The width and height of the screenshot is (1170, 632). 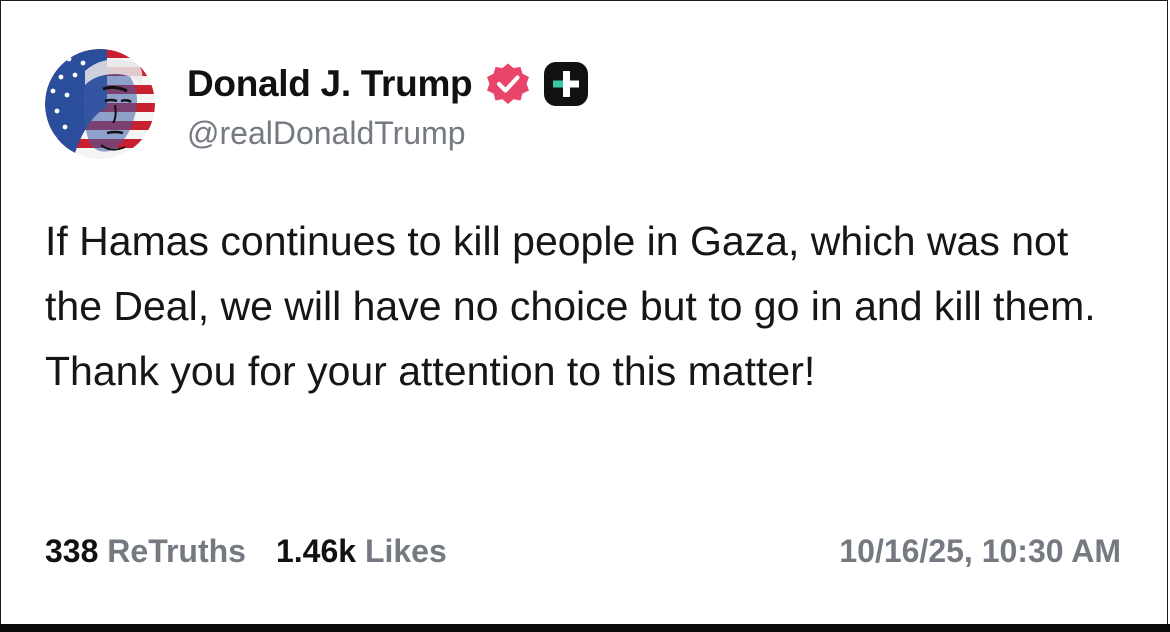 I want to click on likes-label: Likes, so click(x=405, y=551).